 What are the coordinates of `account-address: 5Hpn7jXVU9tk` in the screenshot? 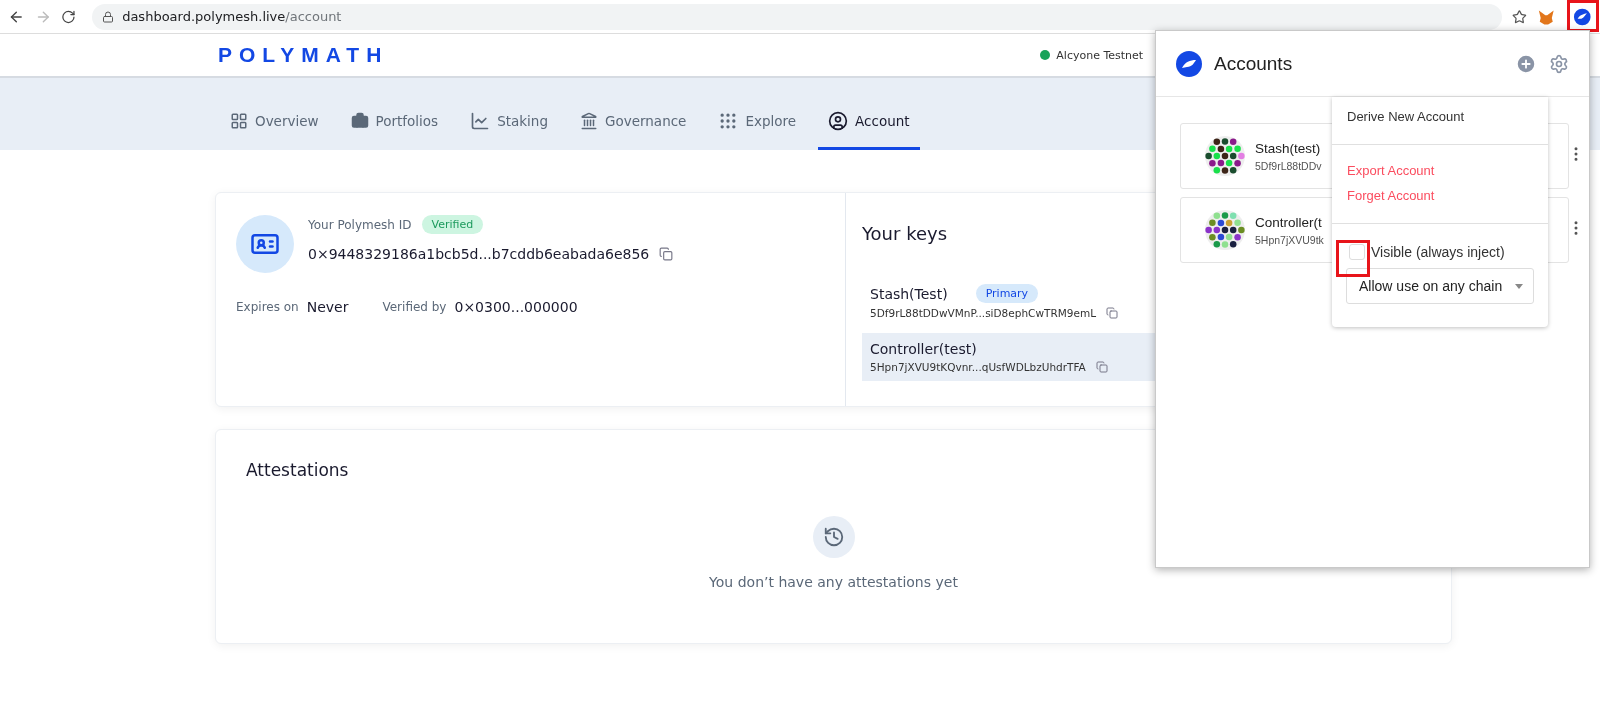 It's located at (1289, 239).